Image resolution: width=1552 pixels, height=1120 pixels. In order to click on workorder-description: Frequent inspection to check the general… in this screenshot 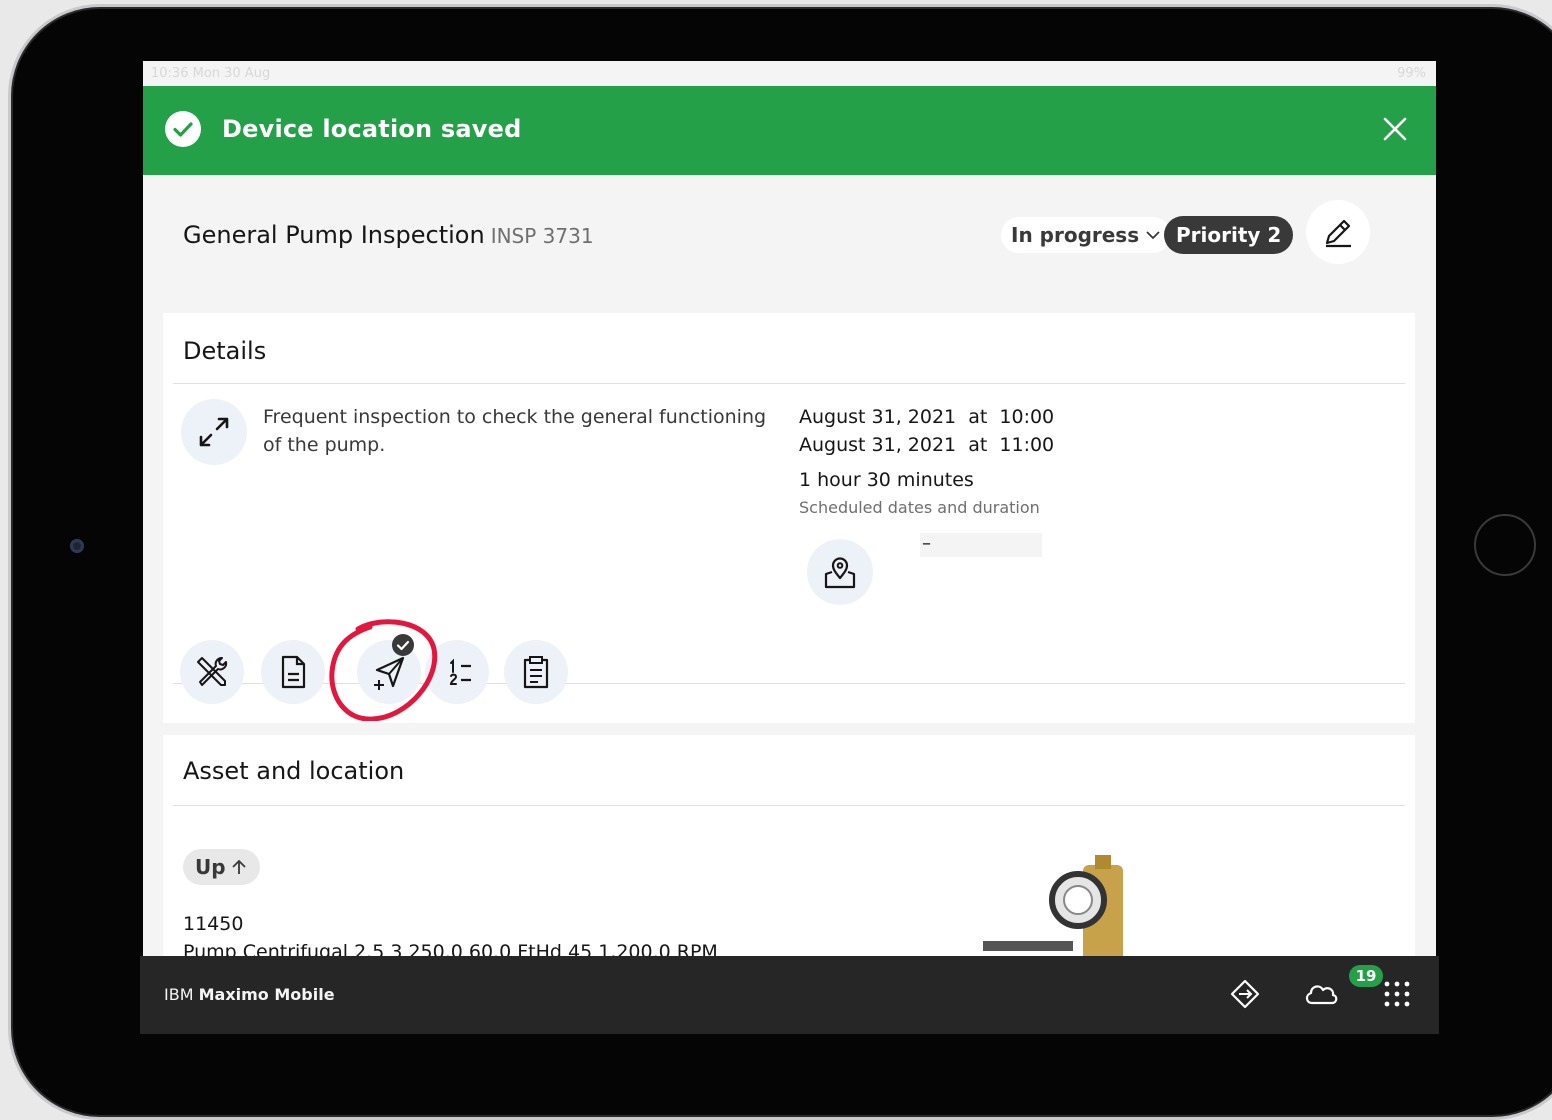, I will do `click(515, 431)`.